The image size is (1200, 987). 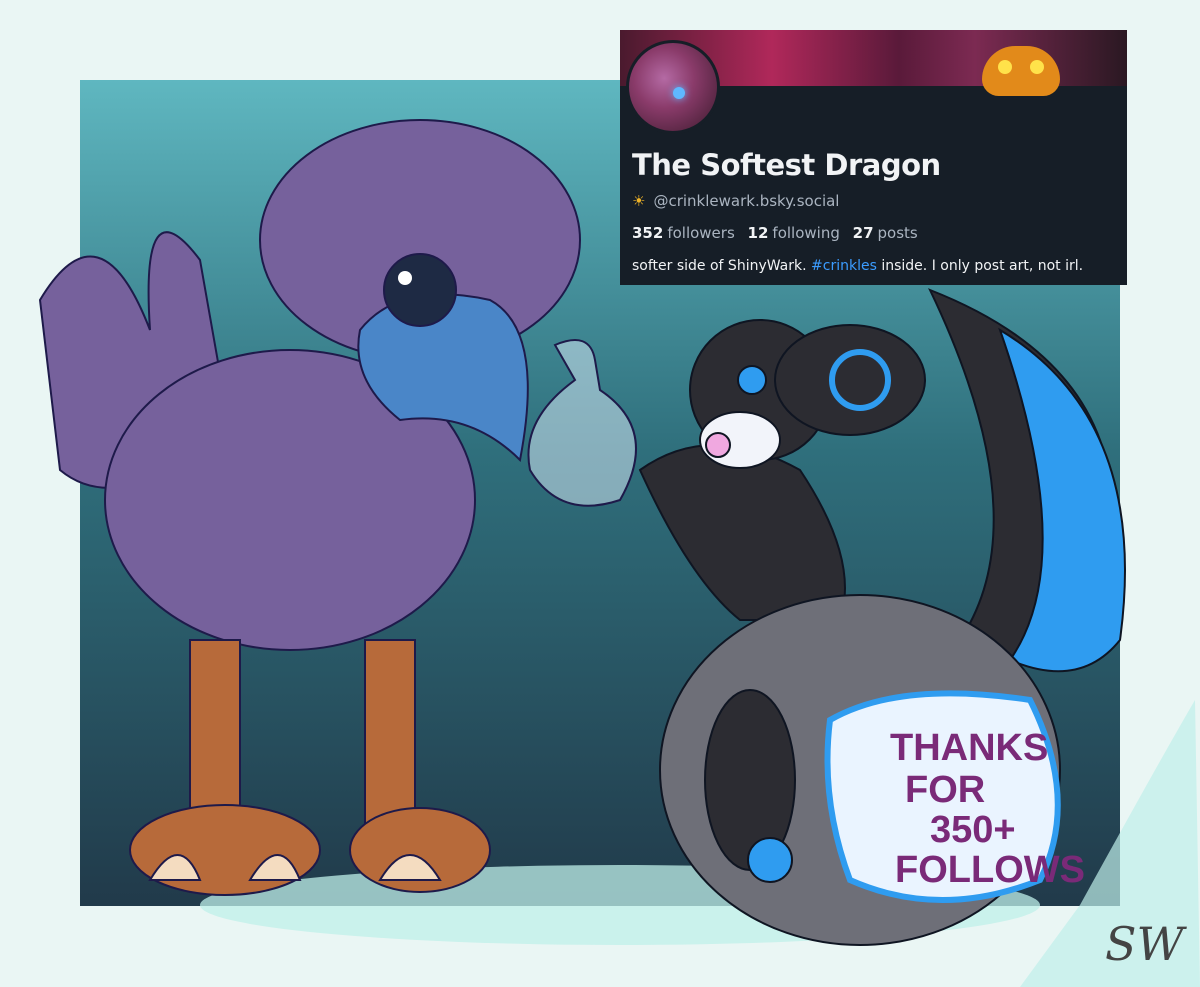 I want to click on bird-eye, so click(x=420, y=290).